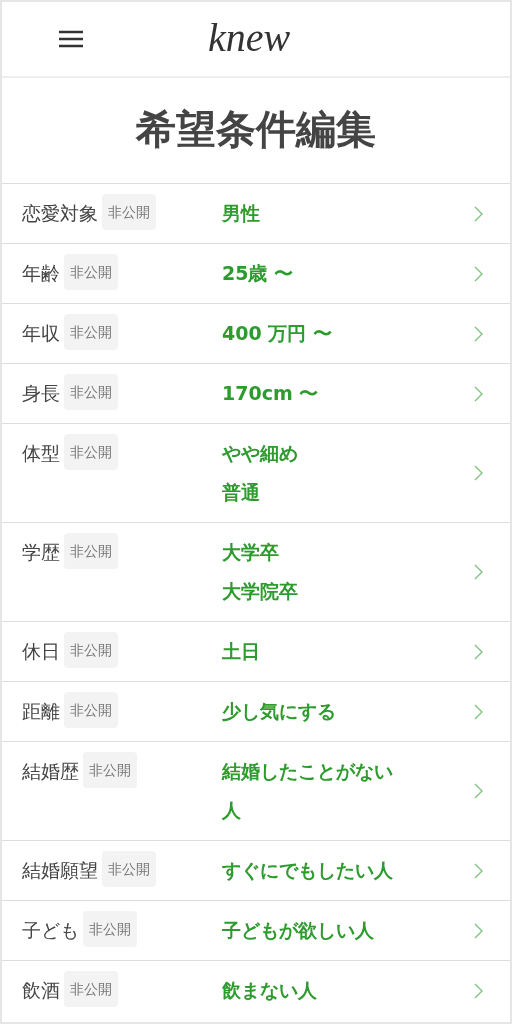 The width and height of the screenshot is (512, 1024). I want to click on condition-row: 学歴 非公開 大学卒 大学院卒, so click(256, 571).